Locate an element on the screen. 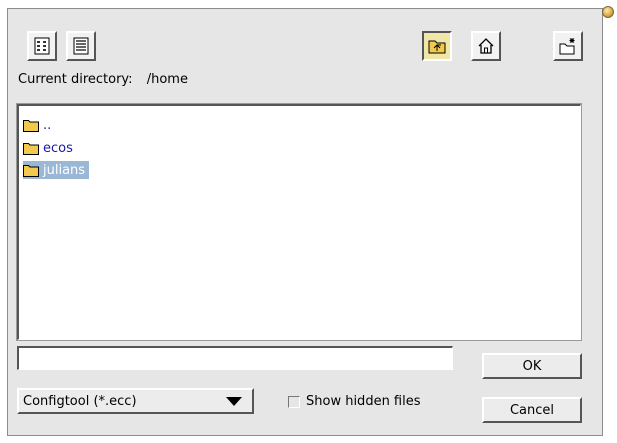 The width and height of the screenshot is (617, 443). parent-directory-button is located at coordinates (437, 46).